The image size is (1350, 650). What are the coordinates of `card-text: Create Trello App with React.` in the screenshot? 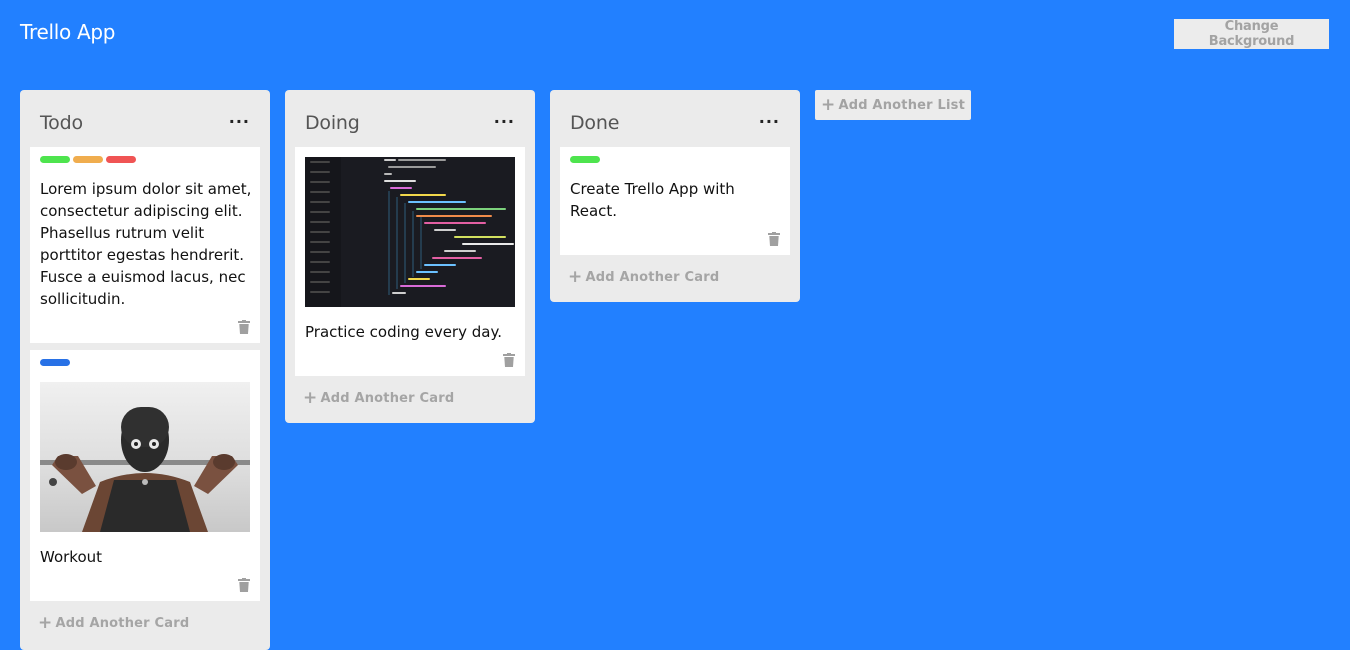 It's located at (652, 200).